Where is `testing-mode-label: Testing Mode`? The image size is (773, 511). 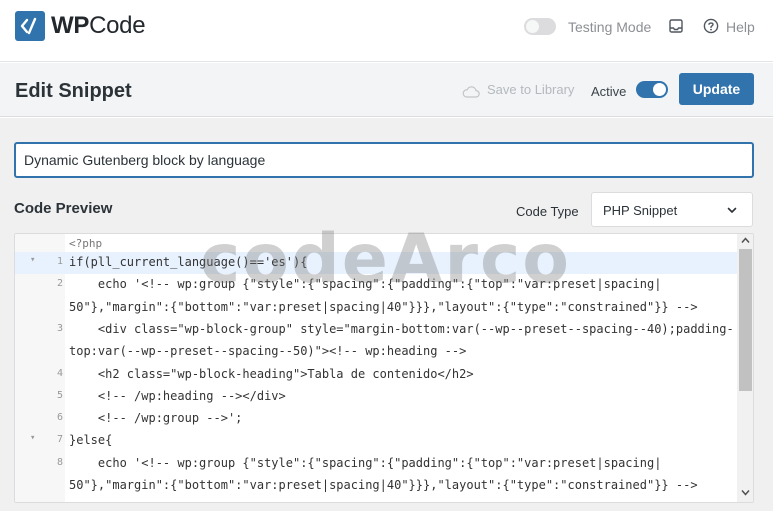
testing-mode-label: Testing Mode is located at coordinates (610, 27).